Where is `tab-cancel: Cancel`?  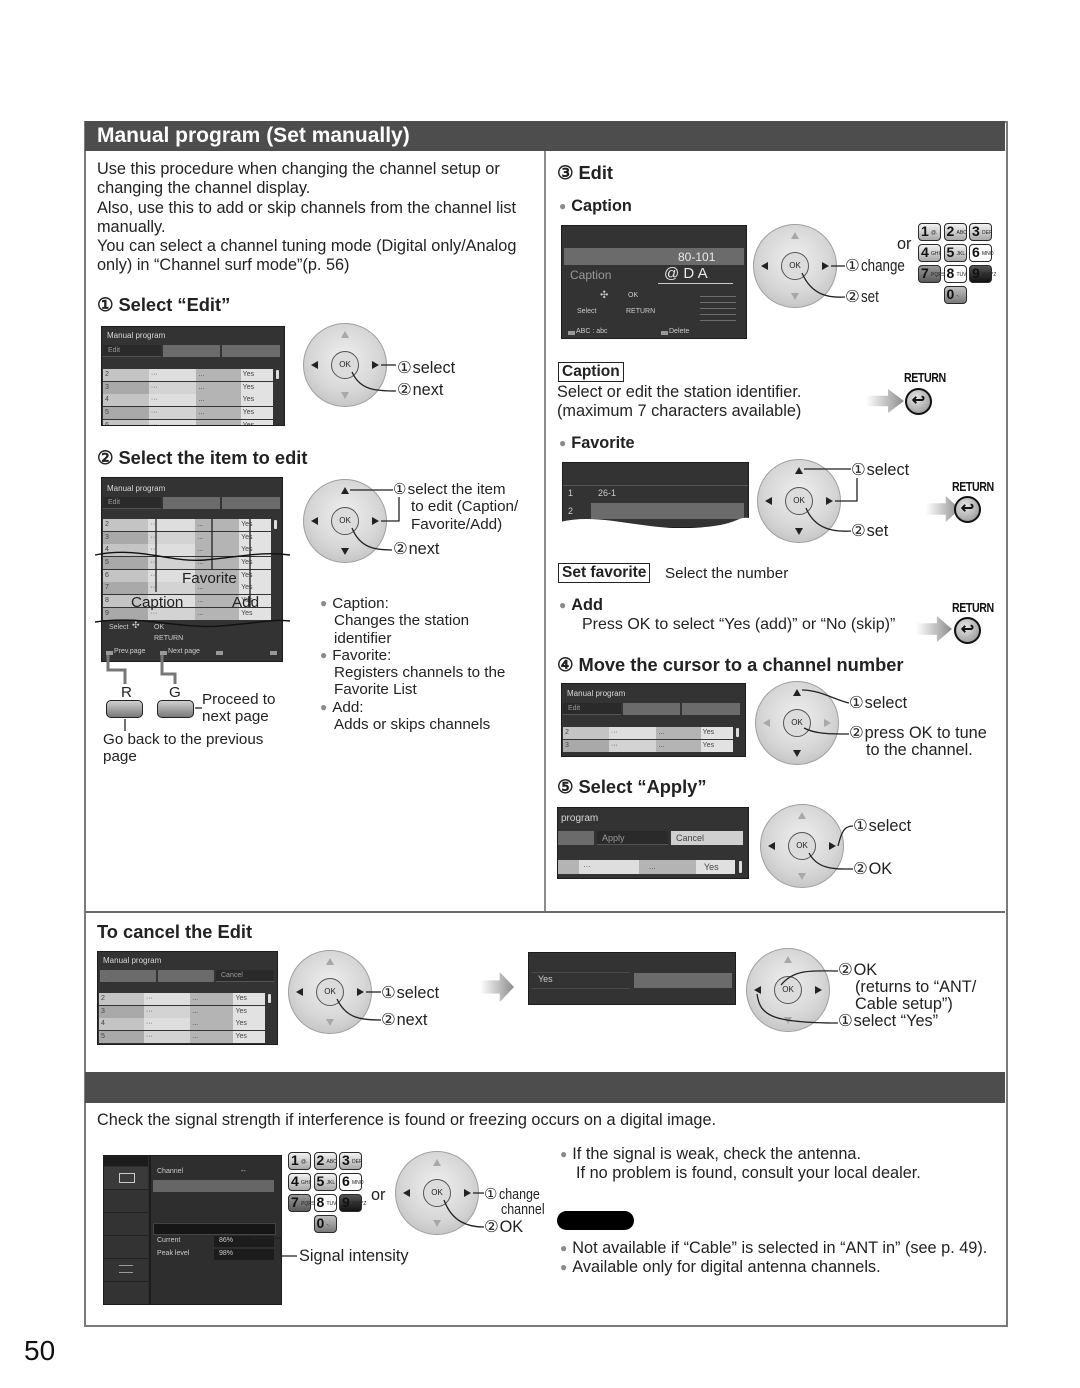
tab-cancel: Cancel is located at coordinates (707, 838).